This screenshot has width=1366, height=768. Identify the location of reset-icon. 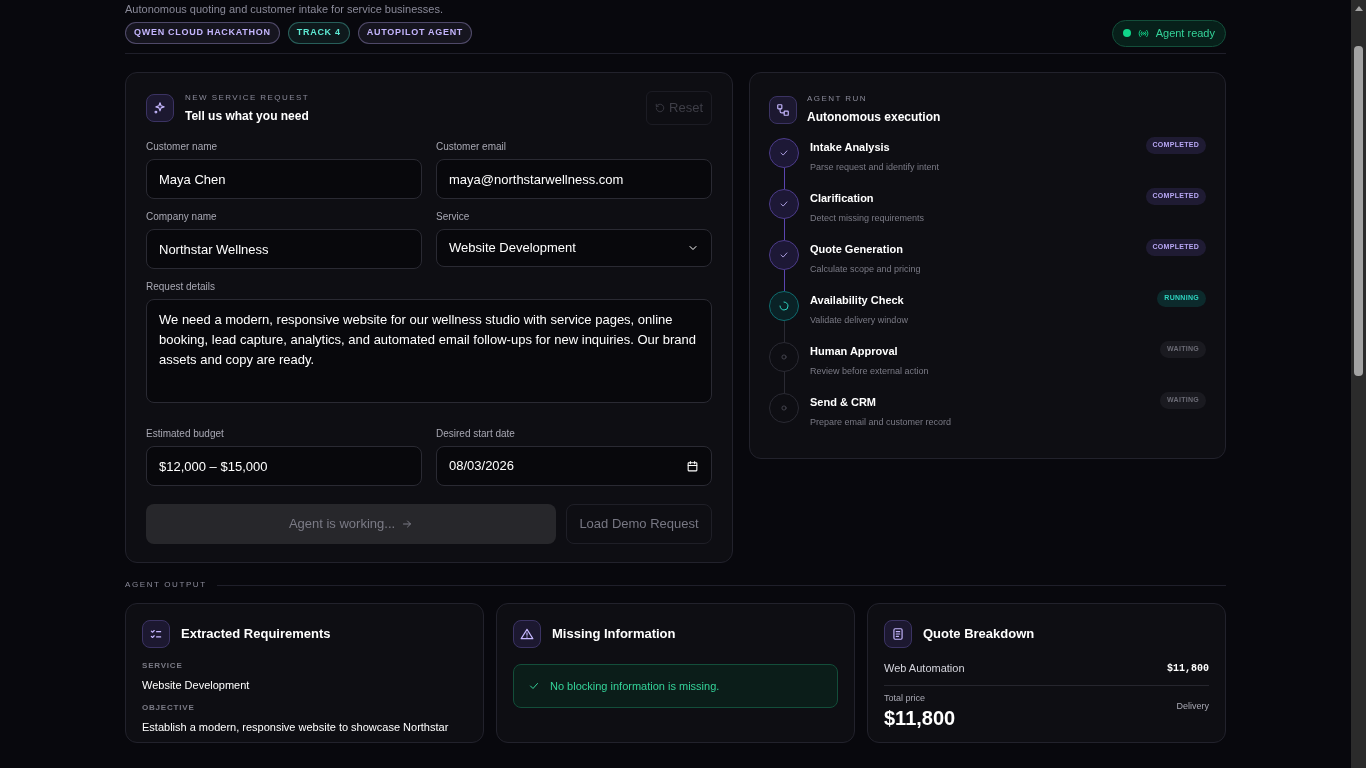
(660, 108).